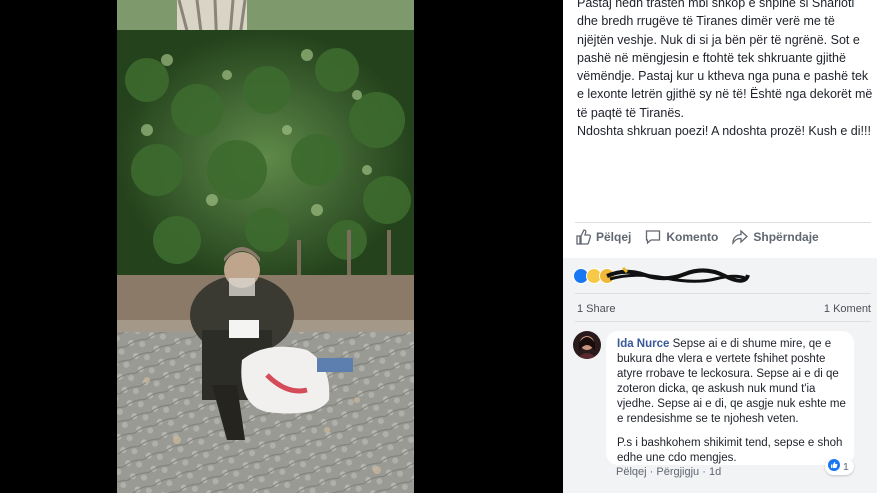 The image size is (877, 493). Describe the element at coordinates (740, 237) in the screenshot. I see `share-arrow-icon` at that location.